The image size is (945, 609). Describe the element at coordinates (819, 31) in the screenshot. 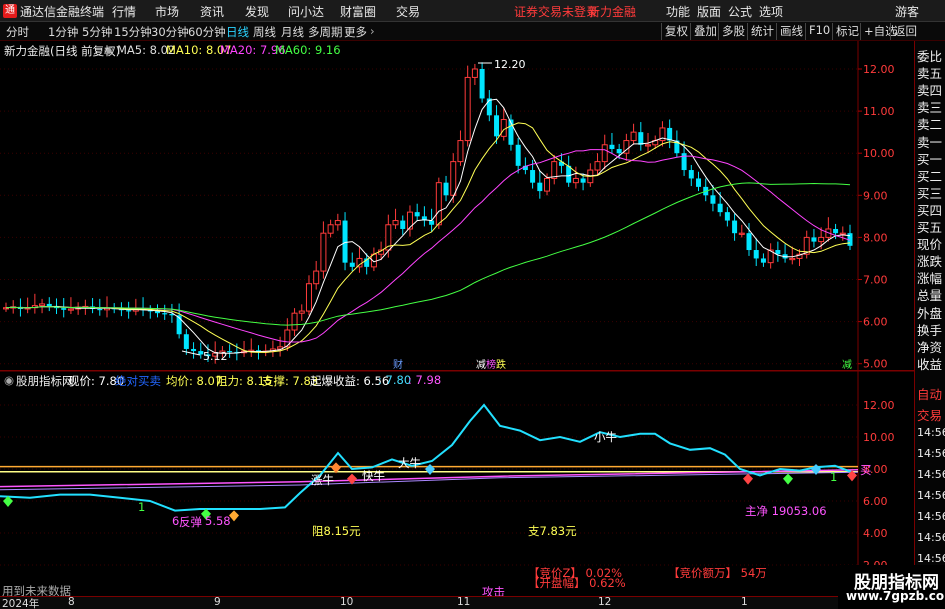

I see `toolbar-f10: F10` at that location.